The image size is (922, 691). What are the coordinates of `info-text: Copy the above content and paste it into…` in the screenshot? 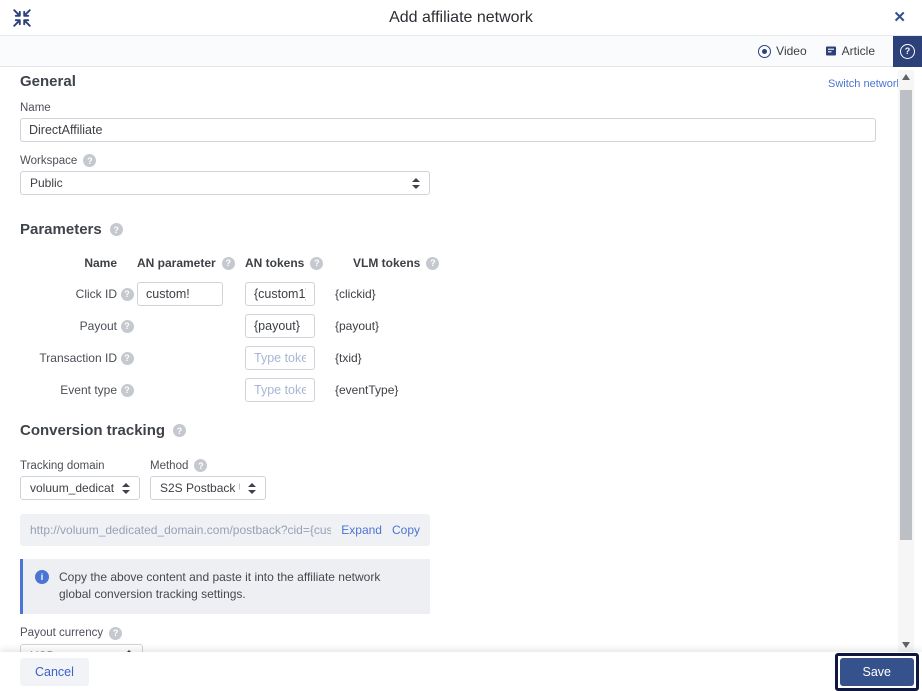 It's located at (220, 586).